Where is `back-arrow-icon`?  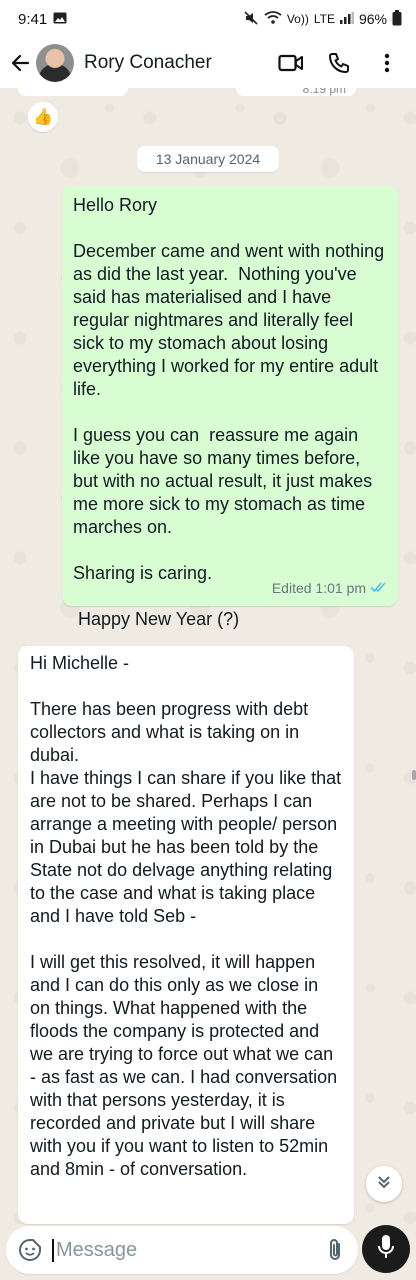 back-arrow-icon is located at coordinates (20, 63).